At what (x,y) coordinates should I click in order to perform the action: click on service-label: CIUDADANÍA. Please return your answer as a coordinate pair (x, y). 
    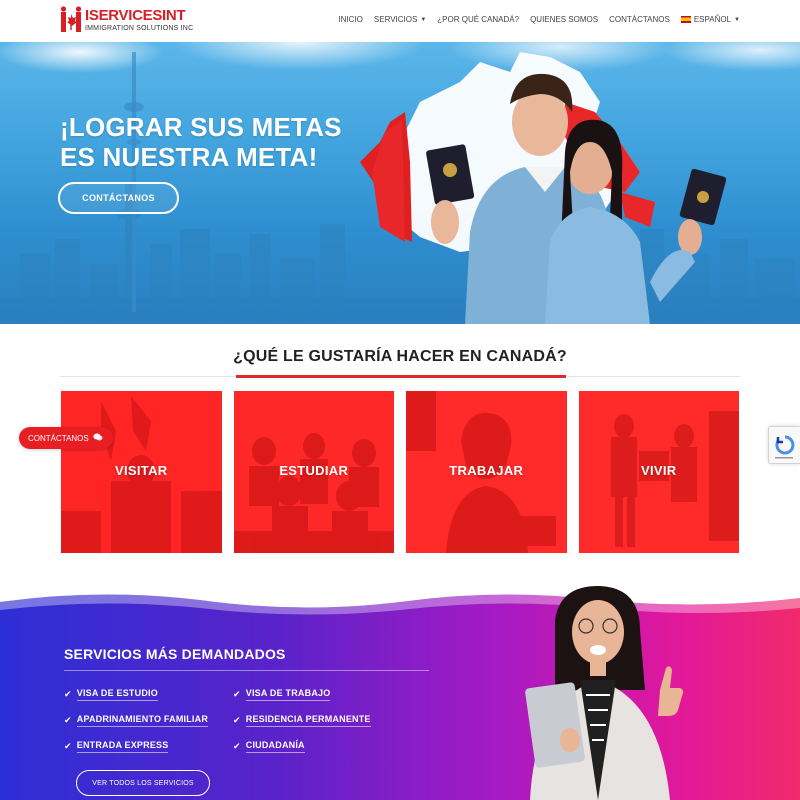
    Looking at the image, I should click on (275, 746).